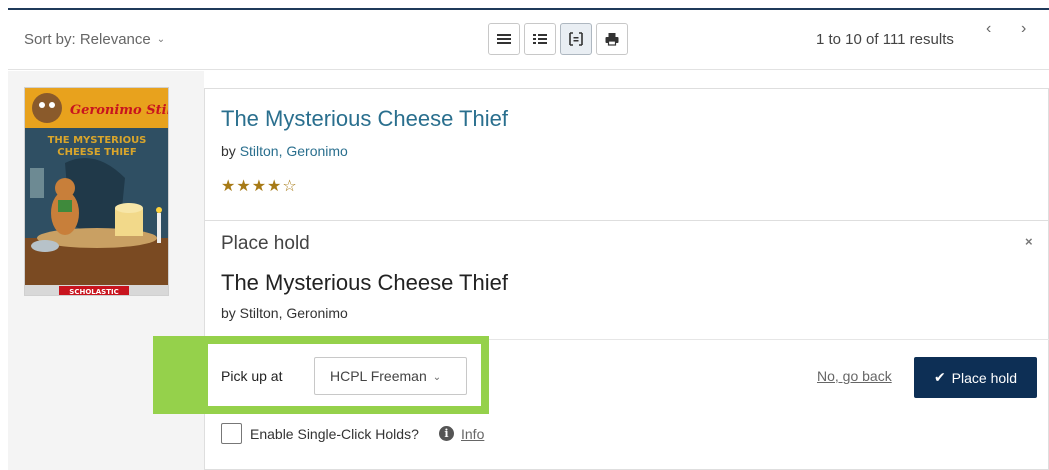 The height and width of the screenshot is (470, 1049). I want to click on list-view-button, so click(504, 39).